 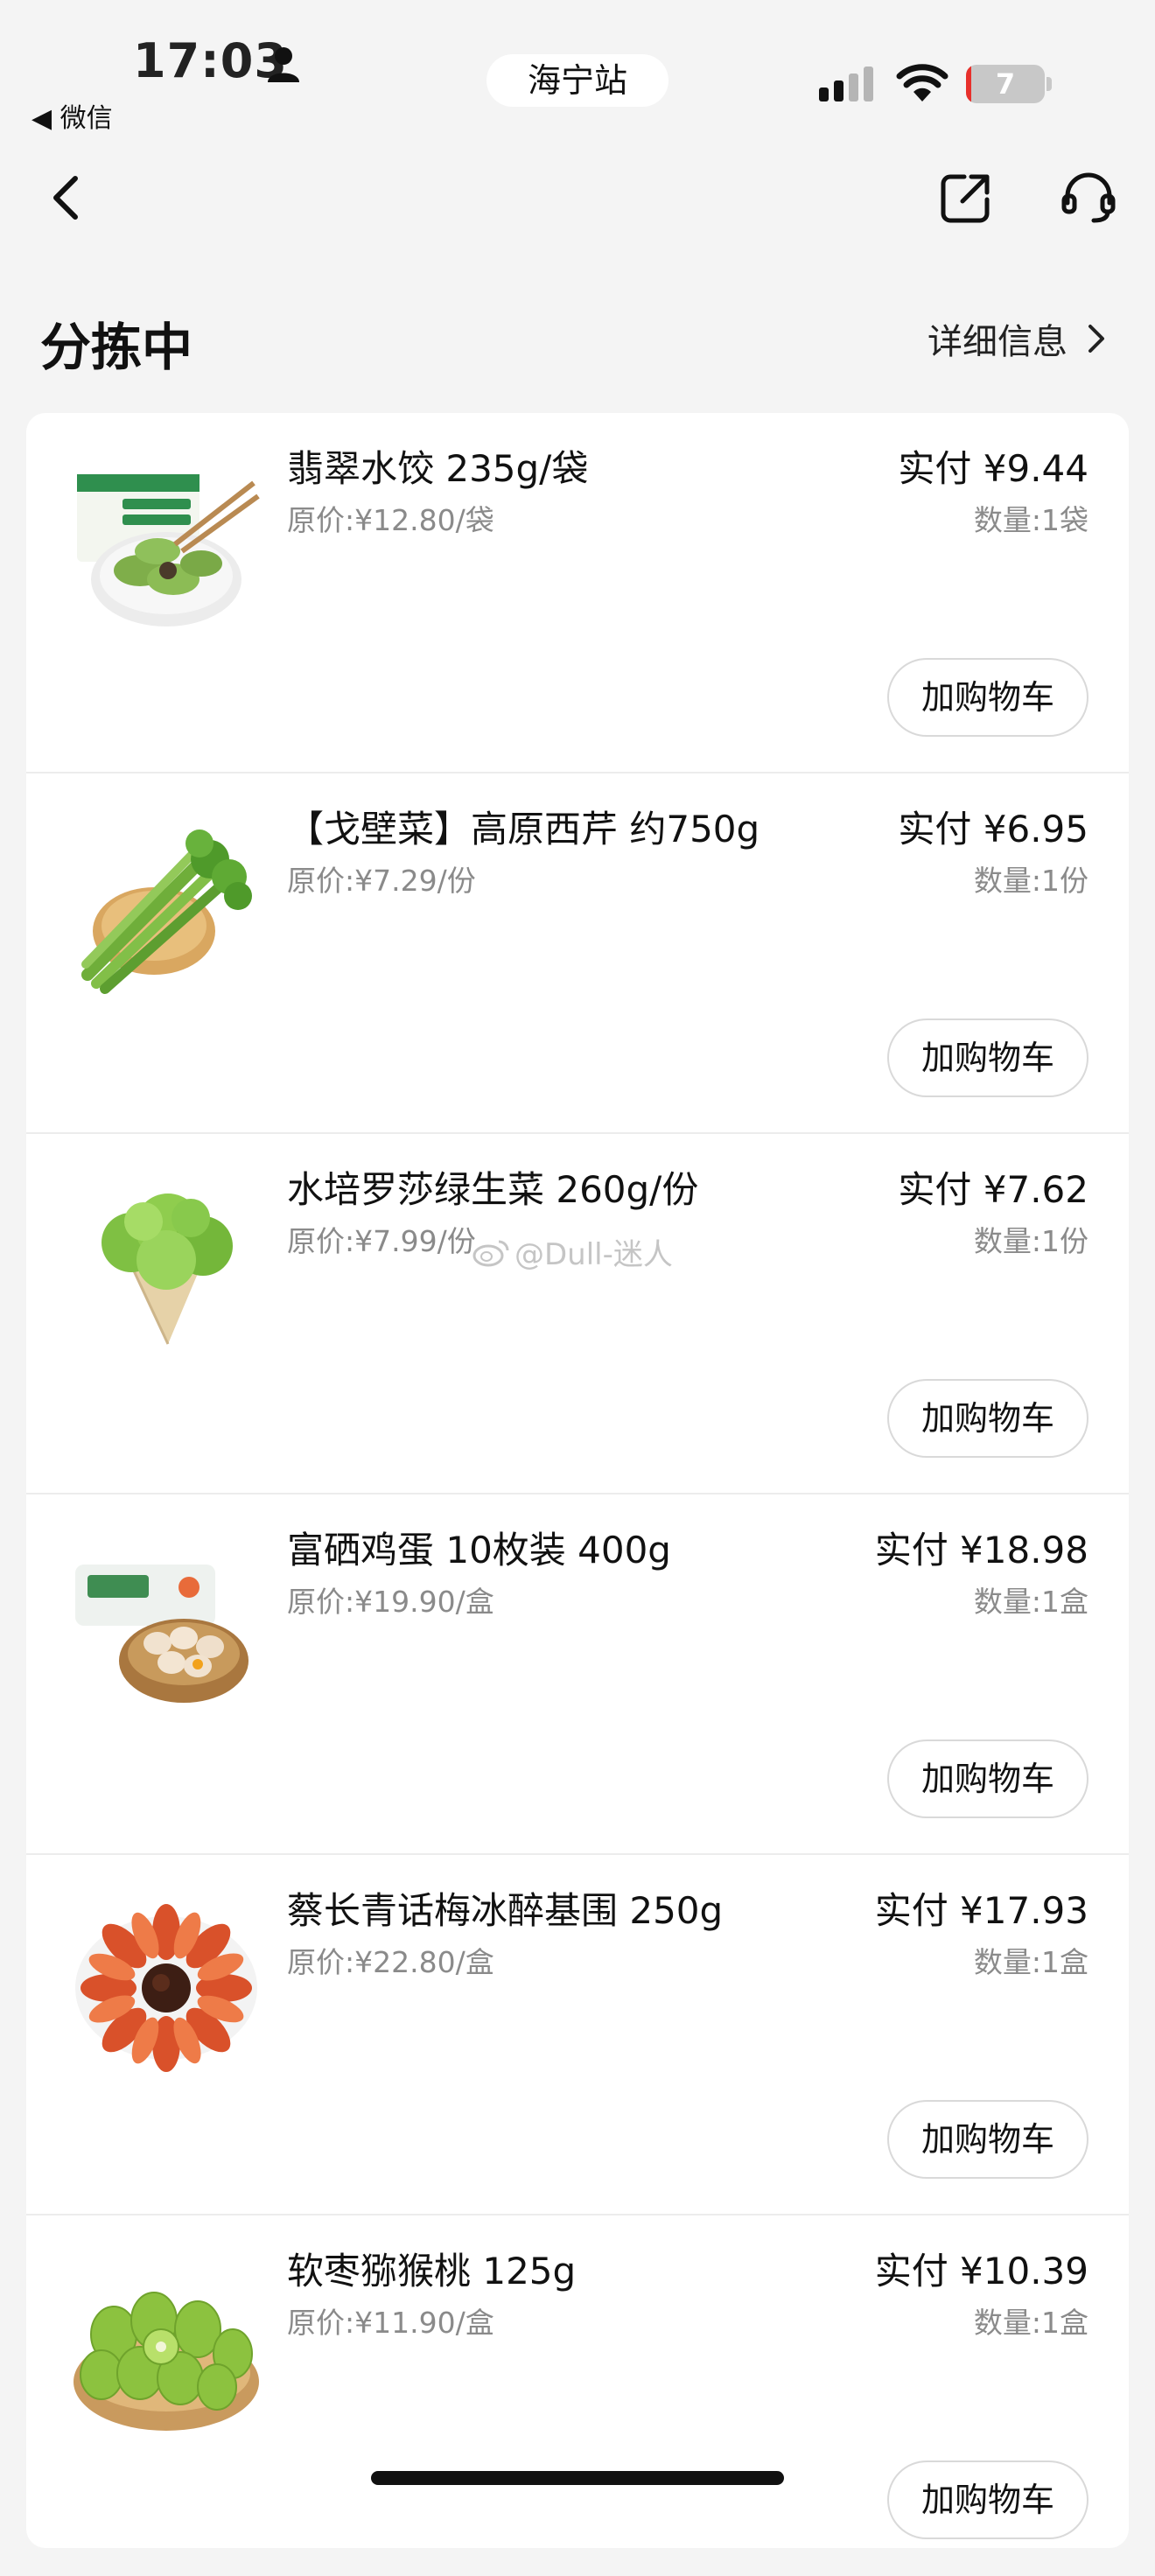 What do you see at coordinates (161, 1633) in the screenshot?
I see `eggs-image` at bounding box center [161, 1633].